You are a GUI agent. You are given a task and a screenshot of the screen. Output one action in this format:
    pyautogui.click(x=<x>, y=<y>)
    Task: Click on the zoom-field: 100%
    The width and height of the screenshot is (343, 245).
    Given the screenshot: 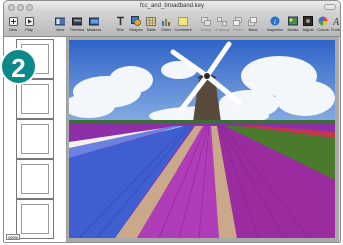 What is the action you would take?
    pyautogui.click(x=13, y=237)
    